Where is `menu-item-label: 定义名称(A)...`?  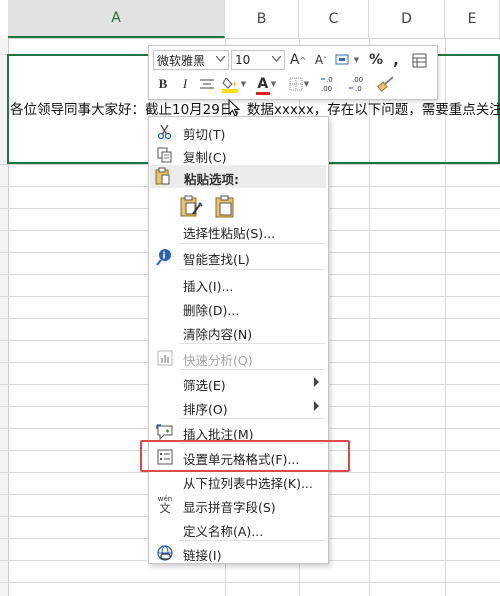 menu-item-label: 定义名称(A)... is located at coordinates (223, 531).